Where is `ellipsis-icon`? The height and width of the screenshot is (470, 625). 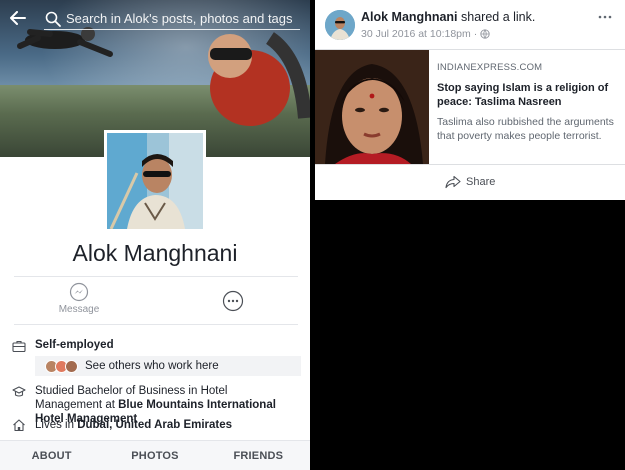
ellipsis-icon is located at coordinates (605, 17).